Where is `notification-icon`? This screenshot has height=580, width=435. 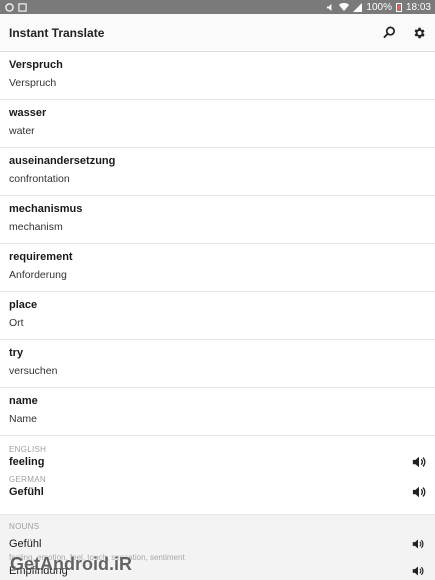
notification-icon is located at coordinates (9, 7).